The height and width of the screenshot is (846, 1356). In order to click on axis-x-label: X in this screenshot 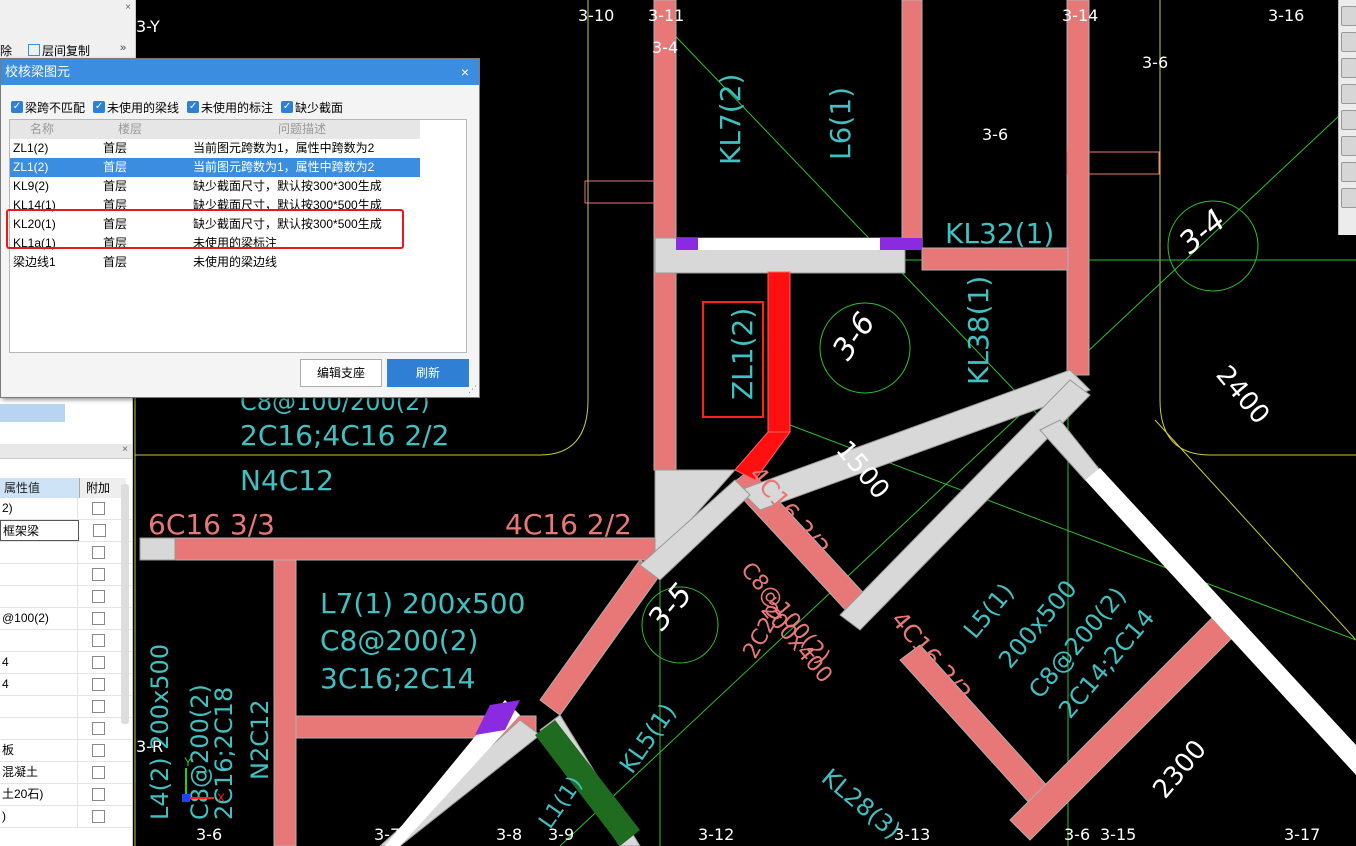, I will do `click(221, 798)`.